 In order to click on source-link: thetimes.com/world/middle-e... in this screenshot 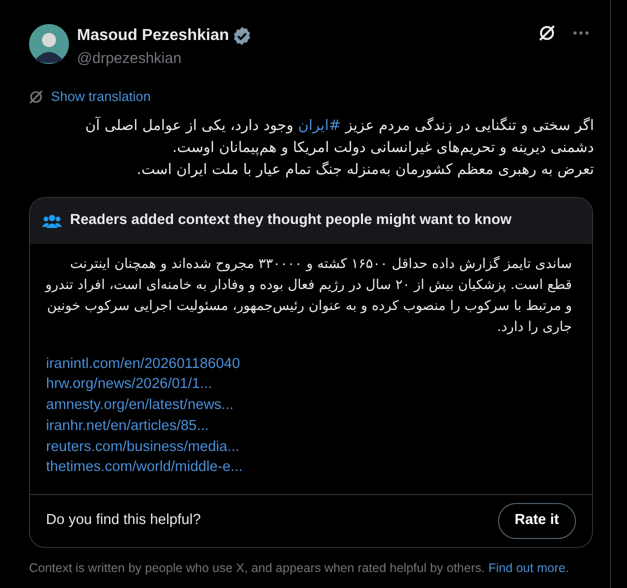, I will do `click(144, 467)`.